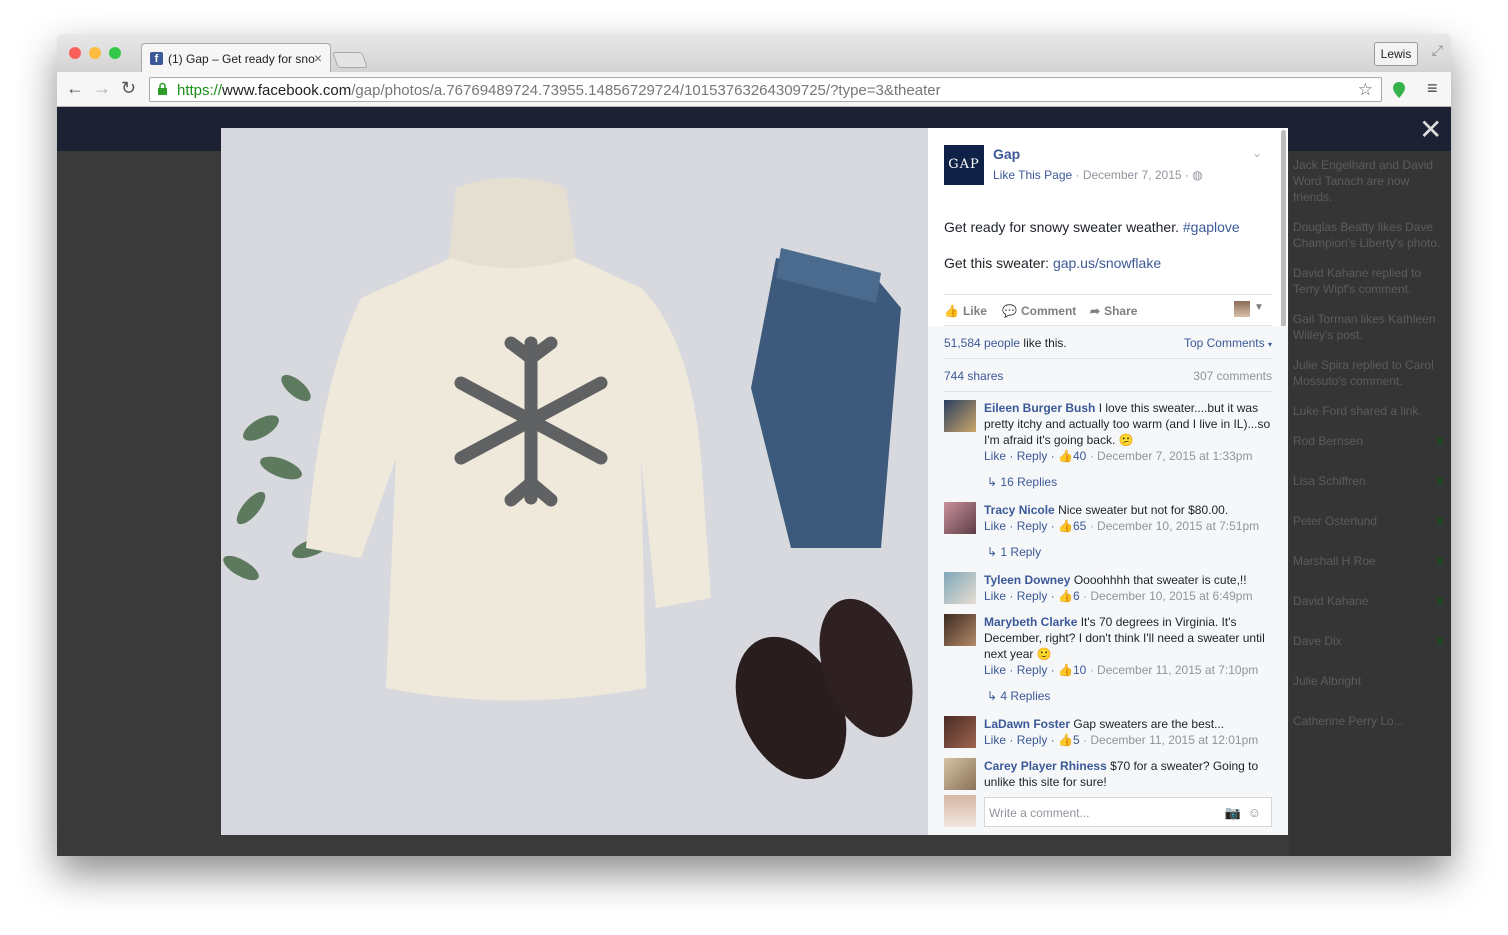 The height and width of the screenshot is (935, 1508). Describe the element at coordinates (1396, 54) in the screenshot. I see `profile-button: Lewis` at that location.